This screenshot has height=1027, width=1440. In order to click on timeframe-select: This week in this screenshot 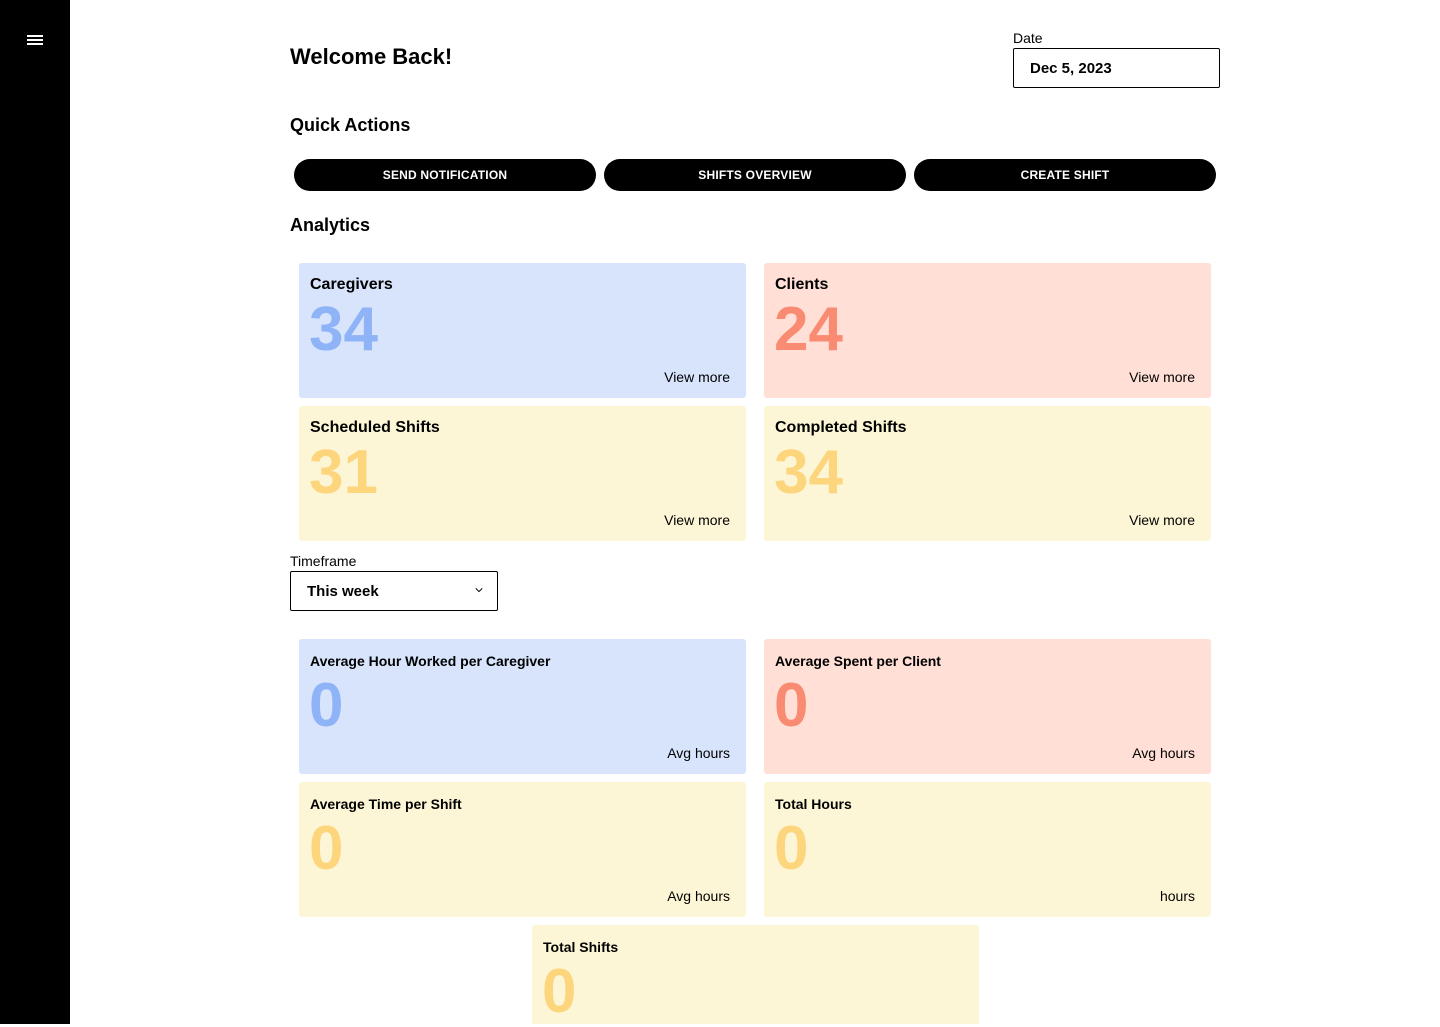, I will do `click(394, 591)`.